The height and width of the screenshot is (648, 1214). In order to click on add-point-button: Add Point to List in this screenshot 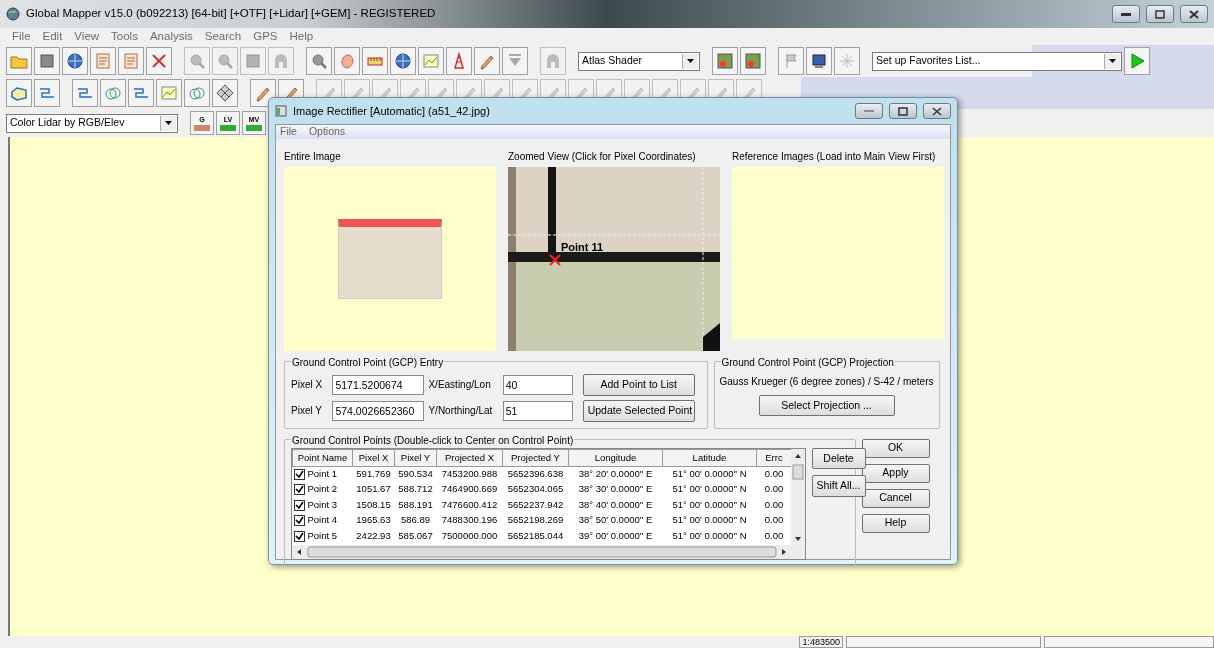, I will do `click(638, 385)`.